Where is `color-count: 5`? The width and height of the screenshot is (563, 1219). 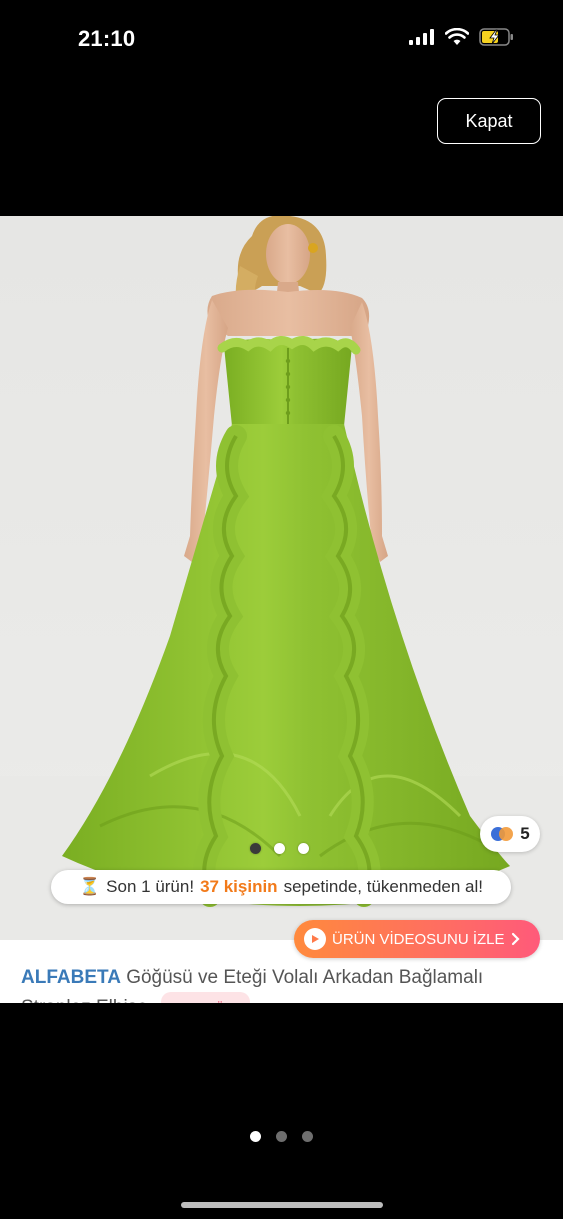
color-count: 5 is located at coordinates (525, 833).